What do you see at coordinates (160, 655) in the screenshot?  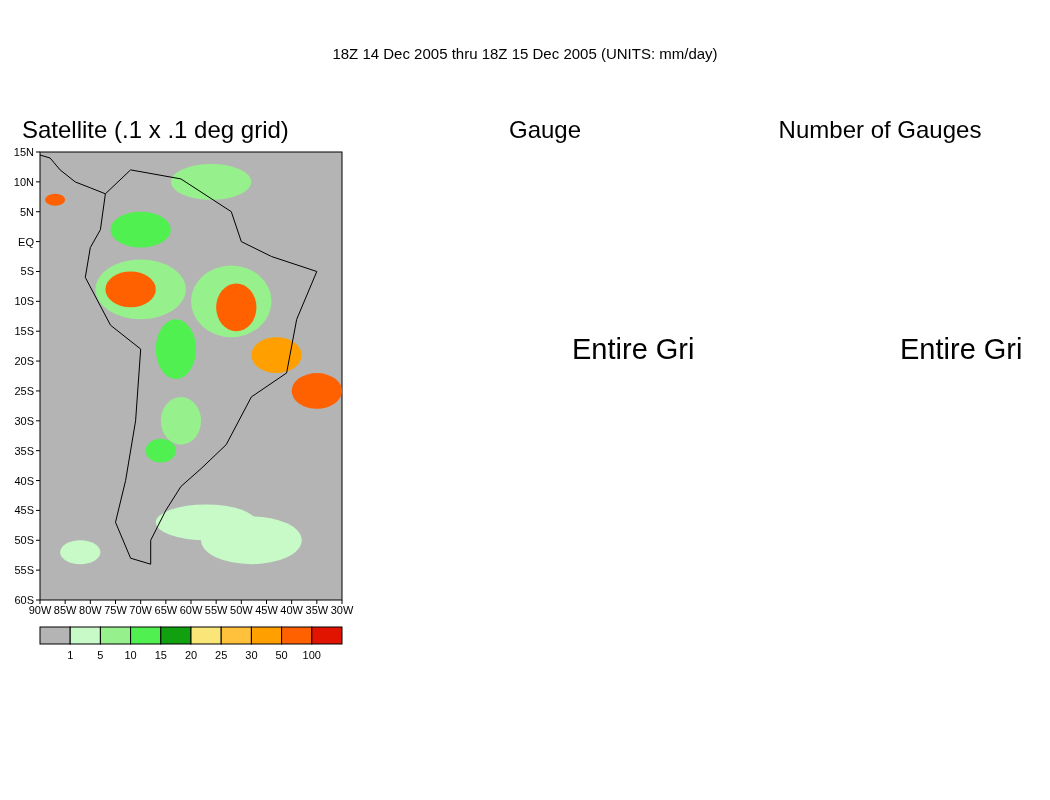 I see `legend-label: 15` at bounding box center [160, 655].